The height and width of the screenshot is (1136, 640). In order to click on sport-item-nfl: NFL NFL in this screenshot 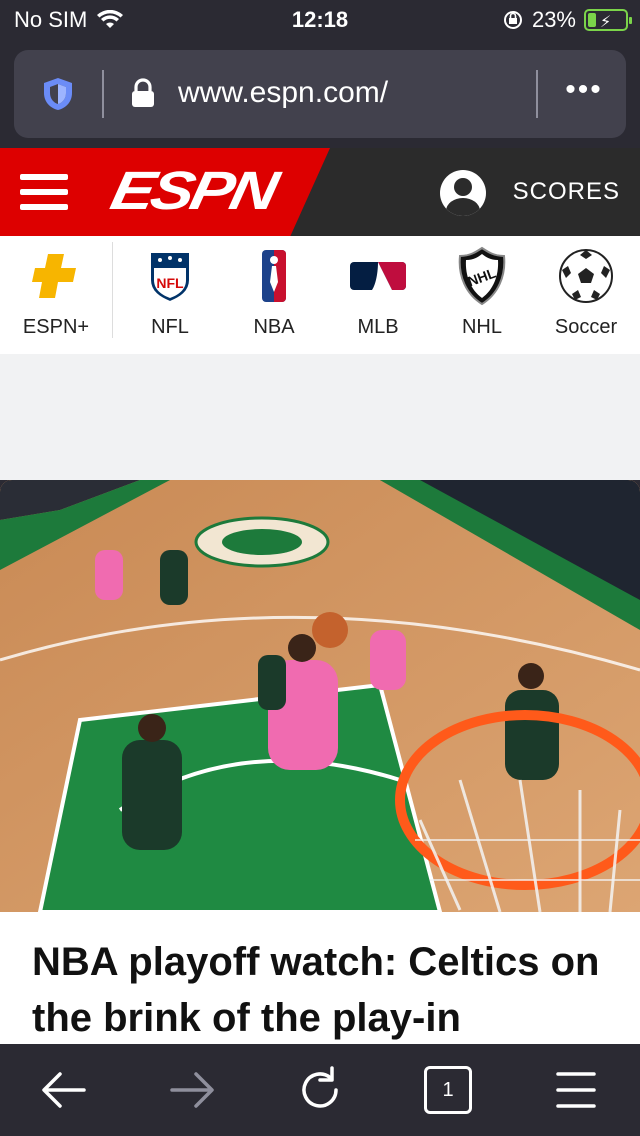, I will do `click(170, 295)`.